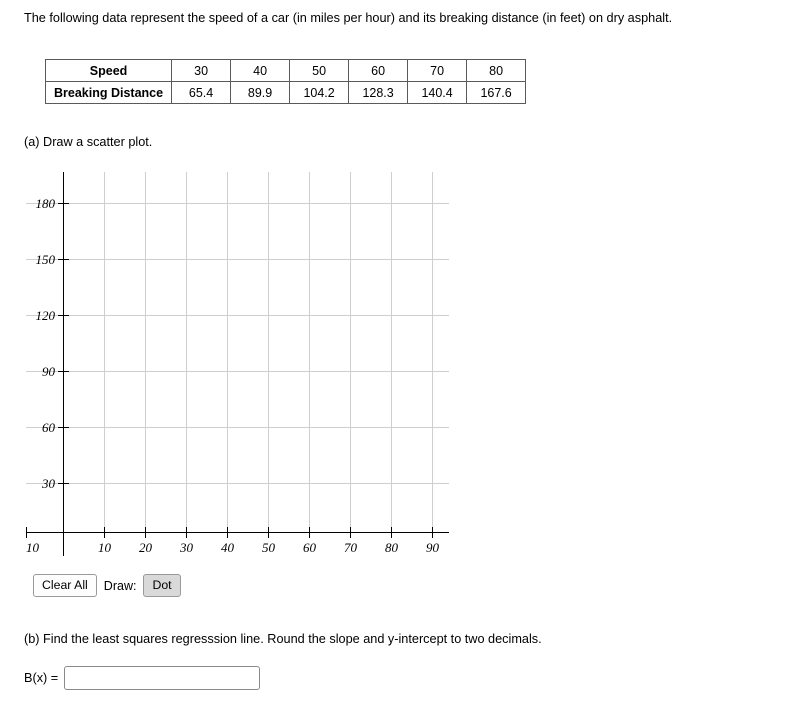 This screenshot has height=706, width=796. I want to click on row-label-distance: Breaking Distance, so click(108, 92).